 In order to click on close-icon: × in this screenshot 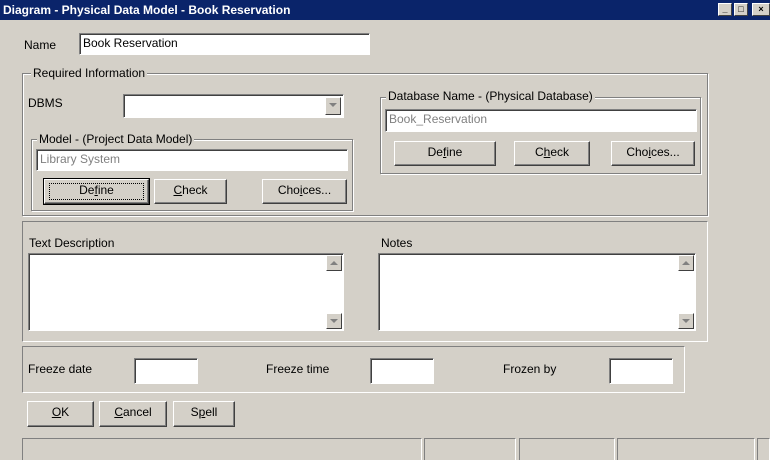, I will do `click(761, 9)`.